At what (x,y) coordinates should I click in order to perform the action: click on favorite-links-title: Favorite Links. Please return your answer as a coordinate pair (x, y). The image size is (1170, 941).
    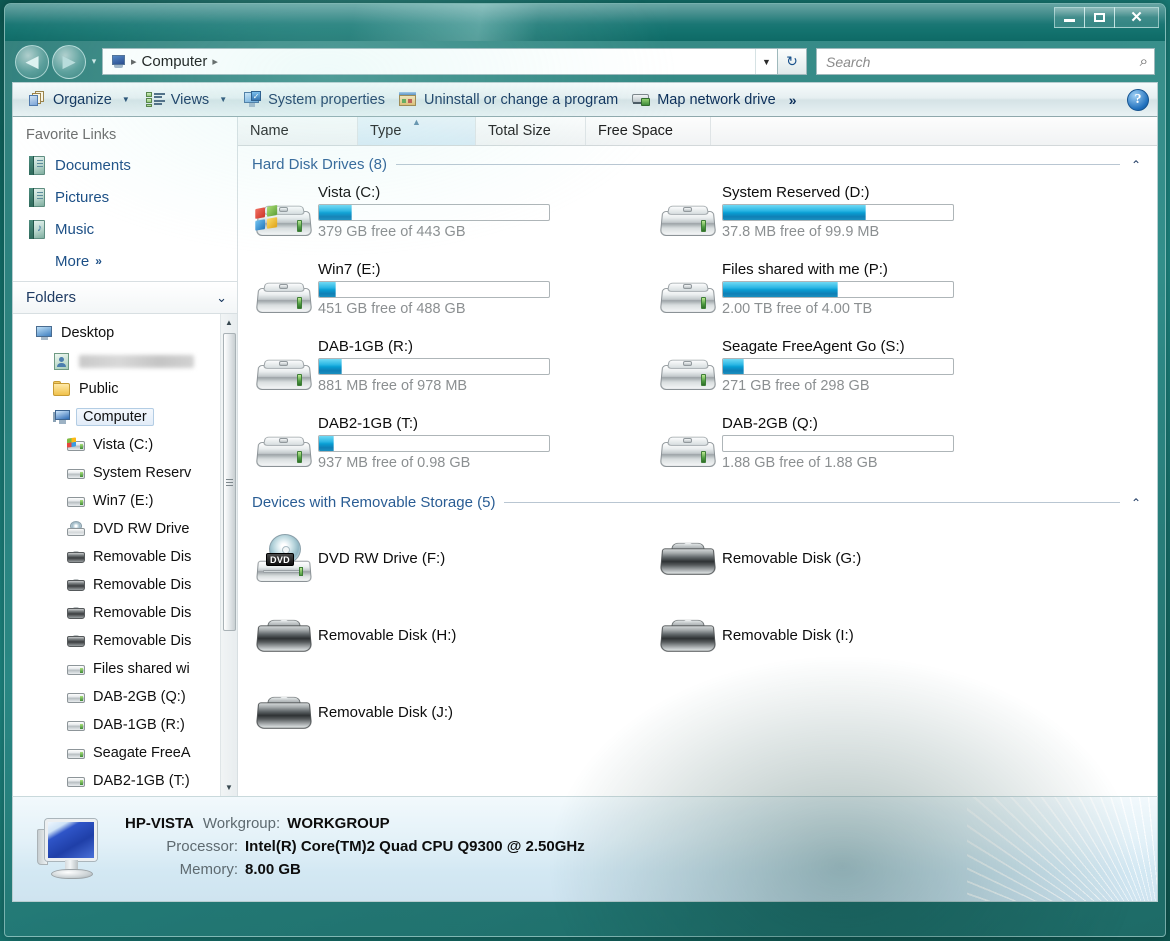
    Looking at the image, I should click on (71, 135).